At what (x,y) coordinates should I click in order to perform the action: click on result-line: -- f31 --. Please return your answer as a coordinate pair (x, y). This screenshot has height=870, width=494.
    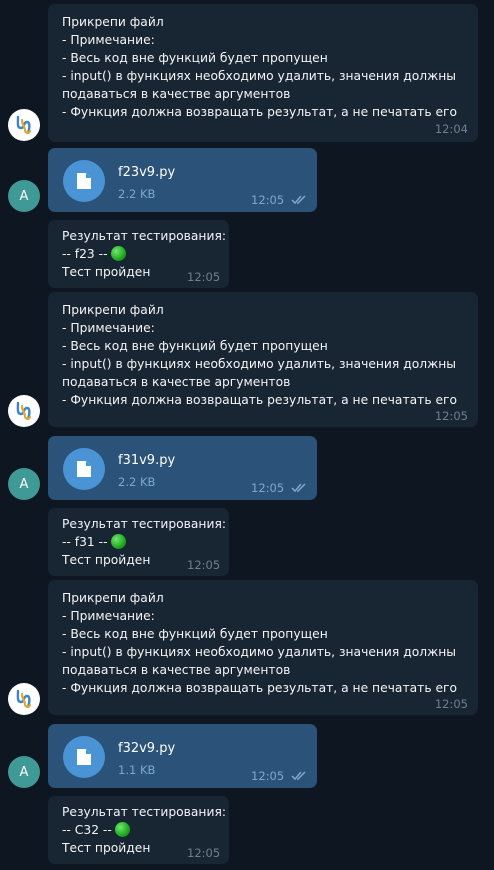
    Looking at the image, I should click on (85, 542).